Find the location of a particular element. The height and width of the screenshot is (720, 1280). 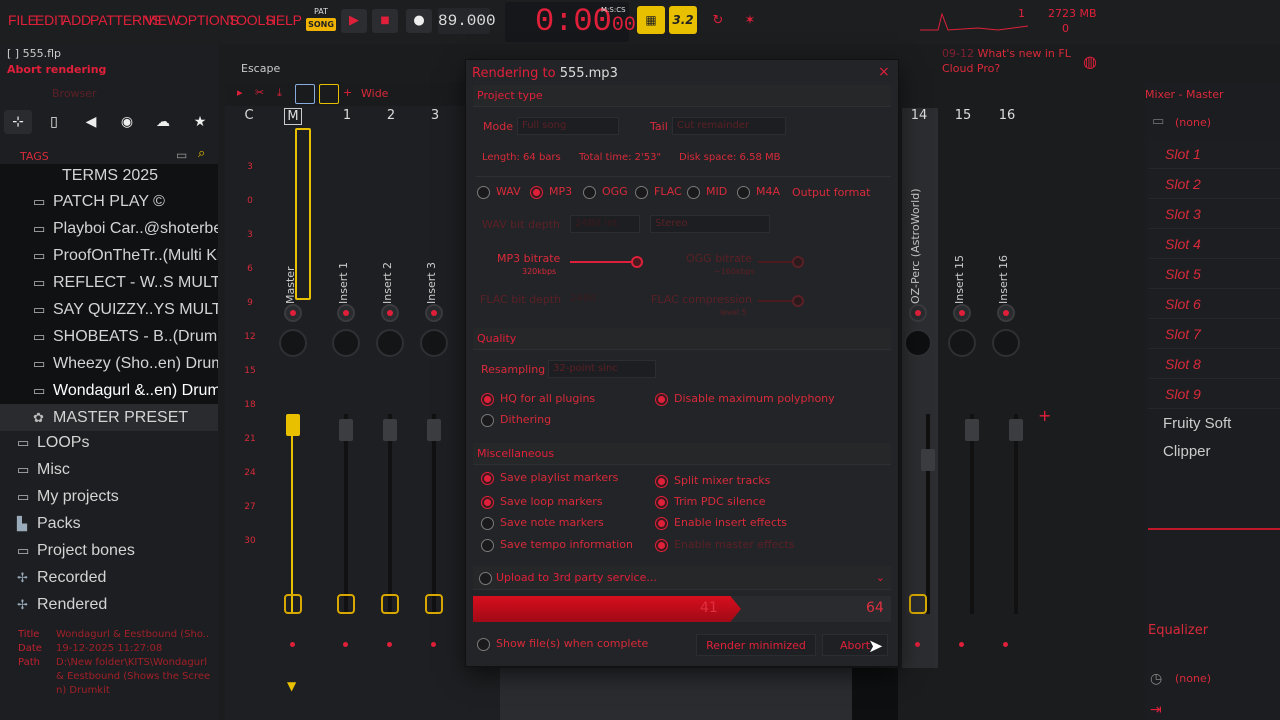

format-wav: WAV is located at coordinates (499, 192).